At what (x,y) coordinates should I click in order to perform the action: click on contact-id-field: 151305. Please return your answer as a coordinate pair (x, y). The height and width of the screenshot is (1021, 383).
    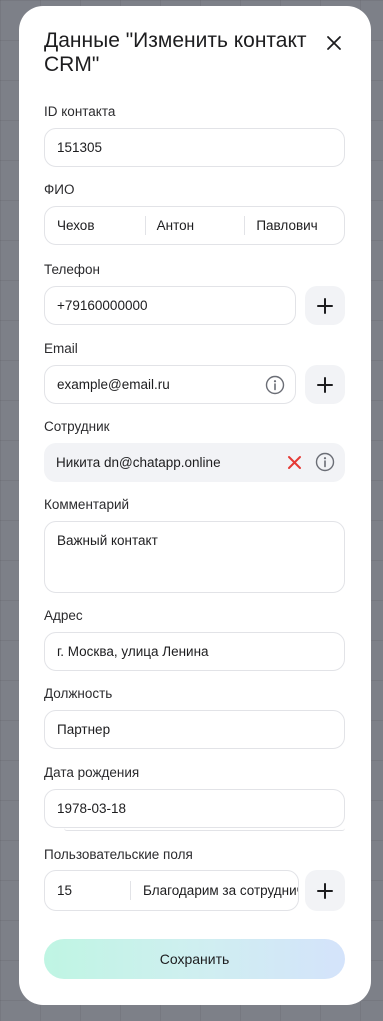
    Looking at the image, I should click on (194, 147).